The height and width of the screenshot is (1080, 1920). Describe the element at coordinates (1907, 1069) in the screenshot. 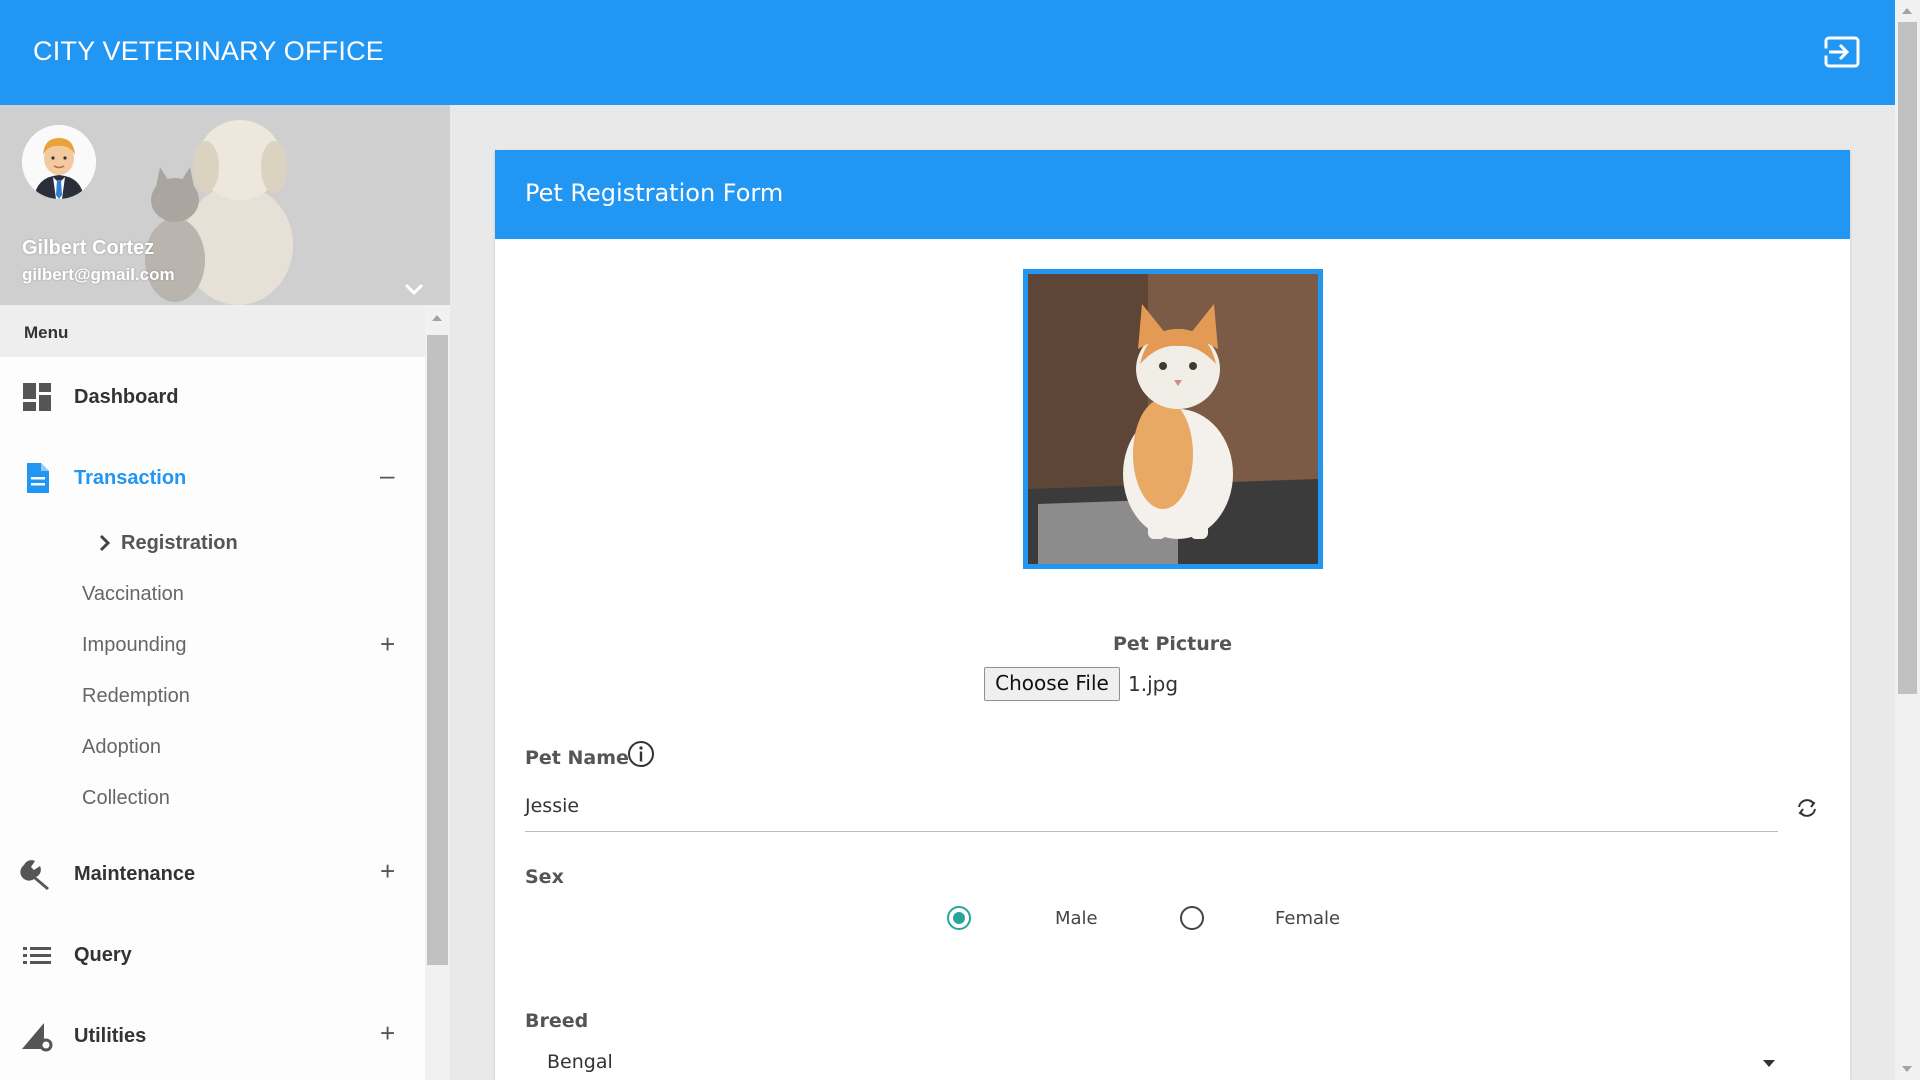

I see `scroll-down-arrow` at that location.